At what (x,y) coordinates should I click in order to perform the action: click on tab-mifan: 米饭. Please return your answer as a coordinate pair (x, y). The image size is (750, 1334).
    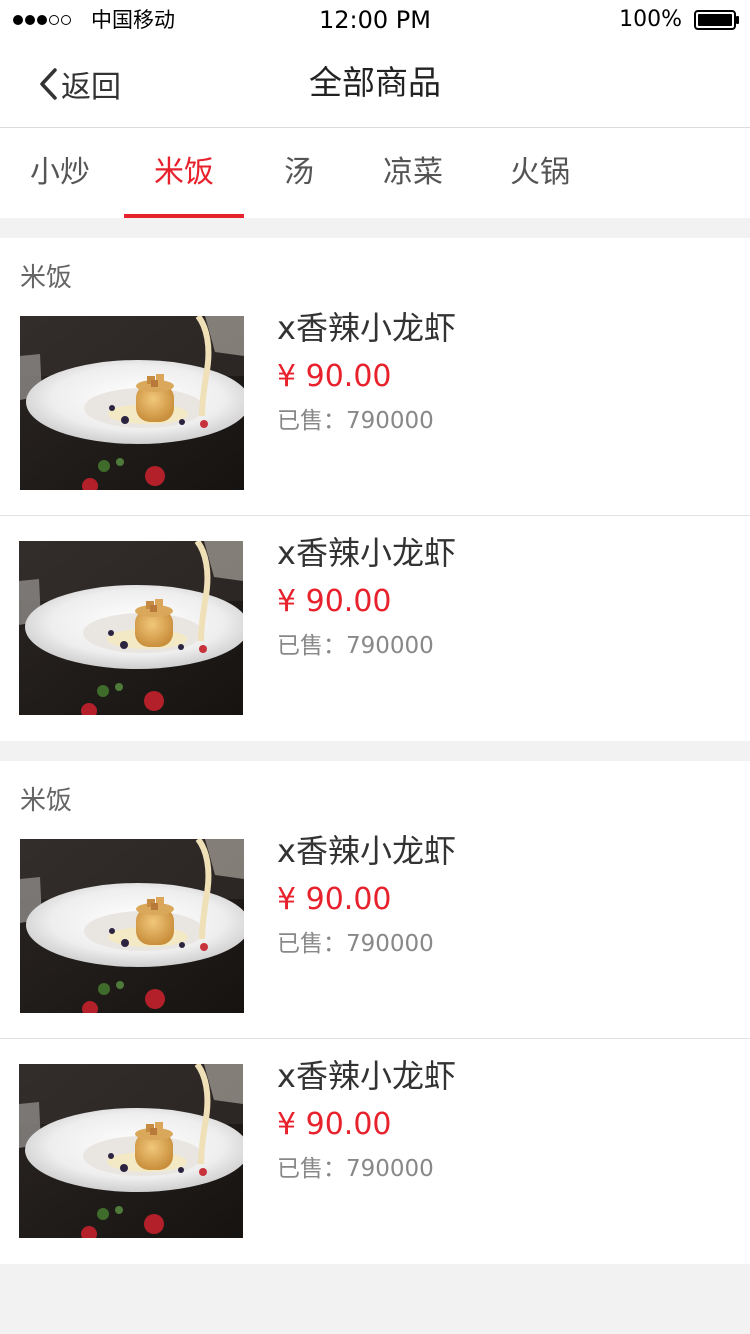
    Looking at the image, I should click on (184, 173).